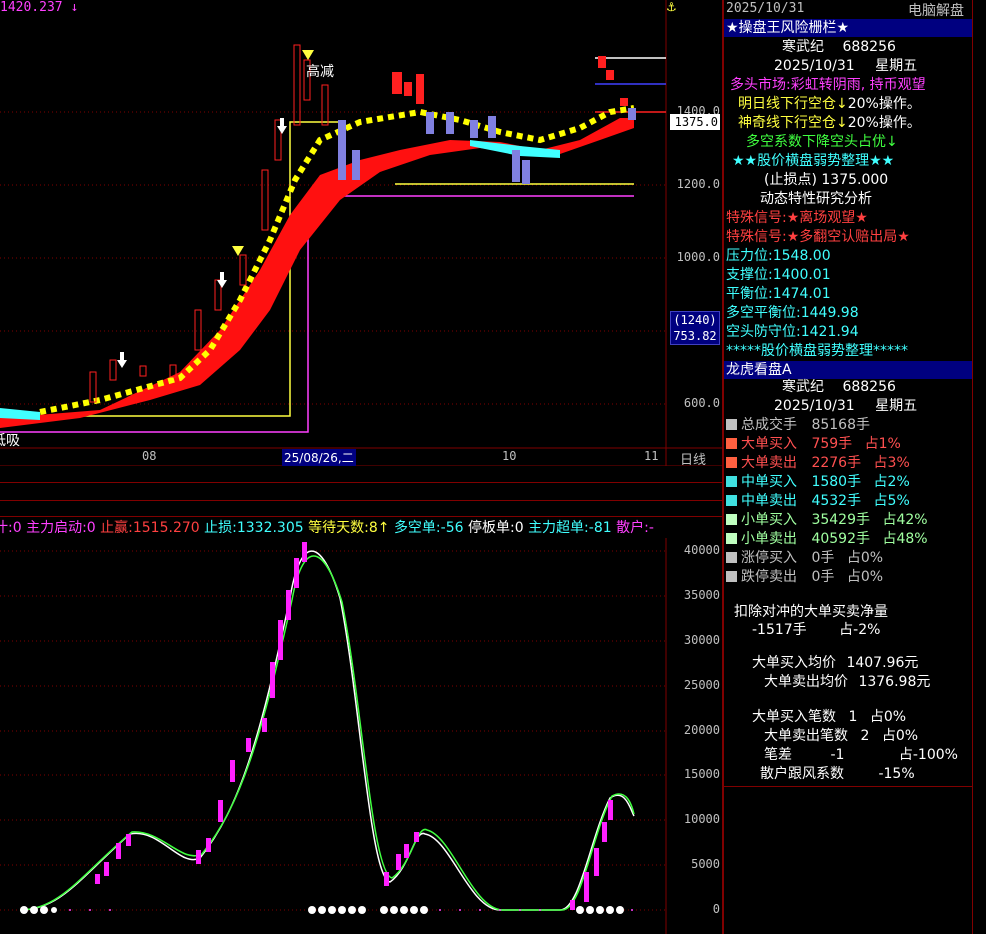 The image size is (986, 934). What do you see at coordinates (695, 320) in the screenshot?
I see `cursor-price-index: (1240)` at bounding box center [695, 320].